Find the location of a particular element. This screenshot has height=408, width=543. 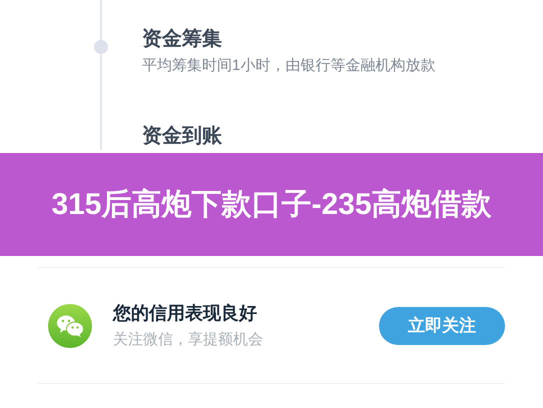

step-title: 资金筹集 is located at coordinates (182, 39).